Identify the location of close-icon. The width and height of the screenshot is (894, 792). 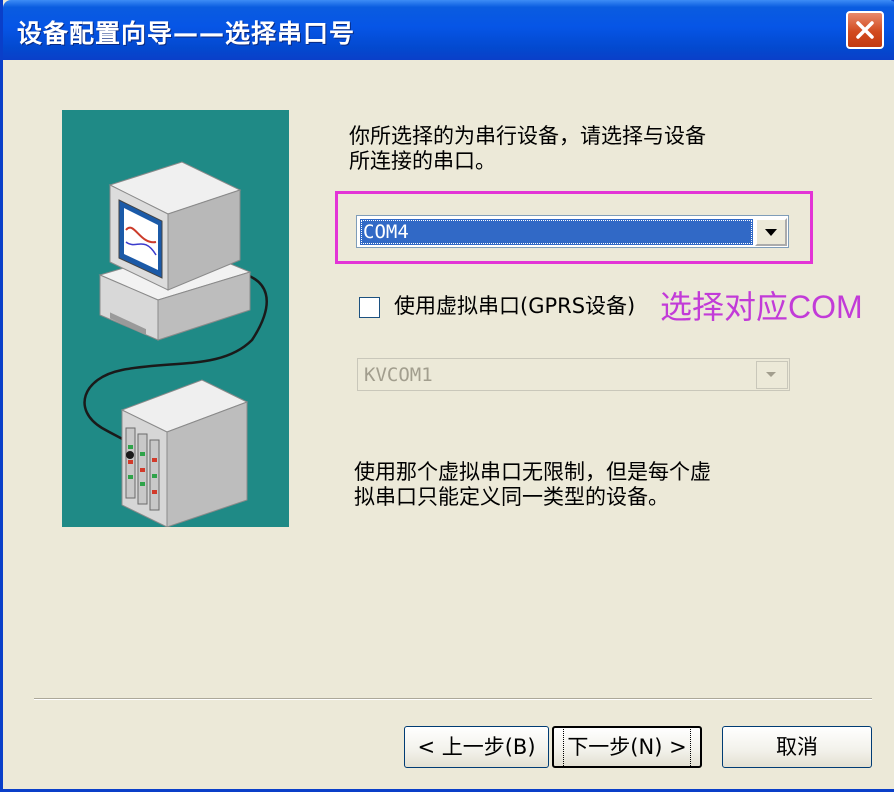
(865, 30).